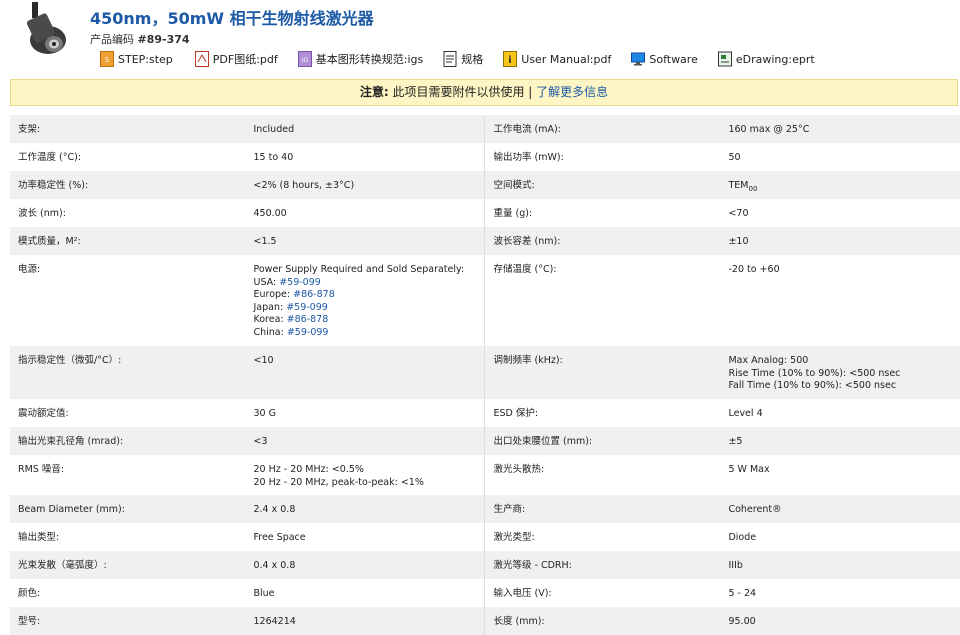 Image resolution: width=960 pixels, height=635 pixels. I want to click on spec-row: 波长 (nm): 450.00 重量 (g): <70, so click(485, 213).